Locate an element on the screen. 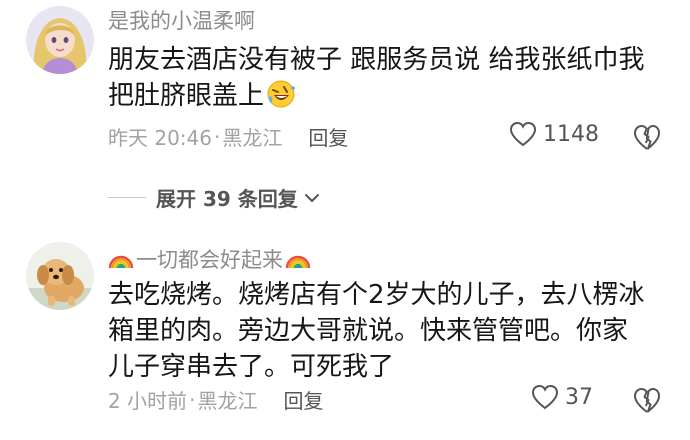 The width and height of the screenshot is (690, 440). like-button: 37 is located at coordinates (562, 397).